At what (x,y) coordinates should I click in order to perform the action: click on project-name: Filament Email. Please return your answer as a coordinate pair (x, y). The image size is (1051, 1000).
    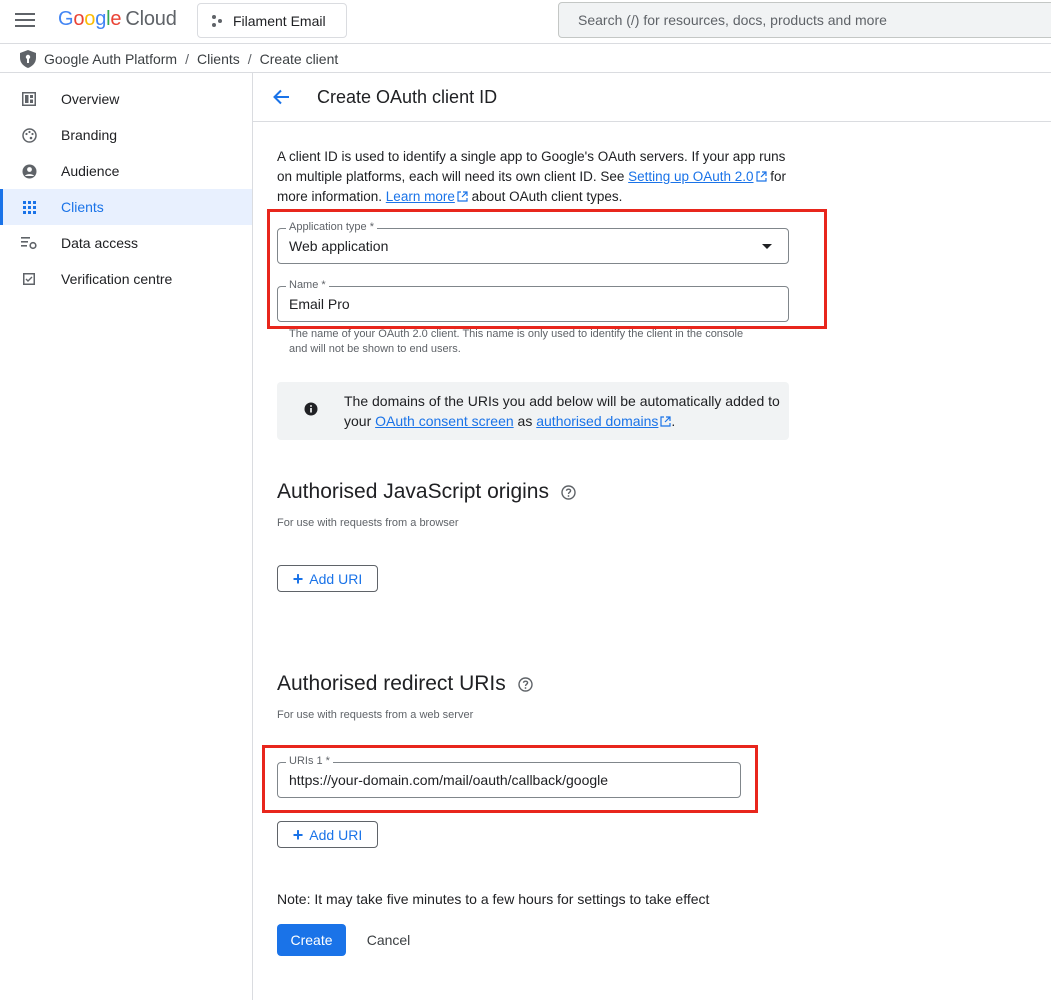
    Looking at the image, I should click on (279, 20).